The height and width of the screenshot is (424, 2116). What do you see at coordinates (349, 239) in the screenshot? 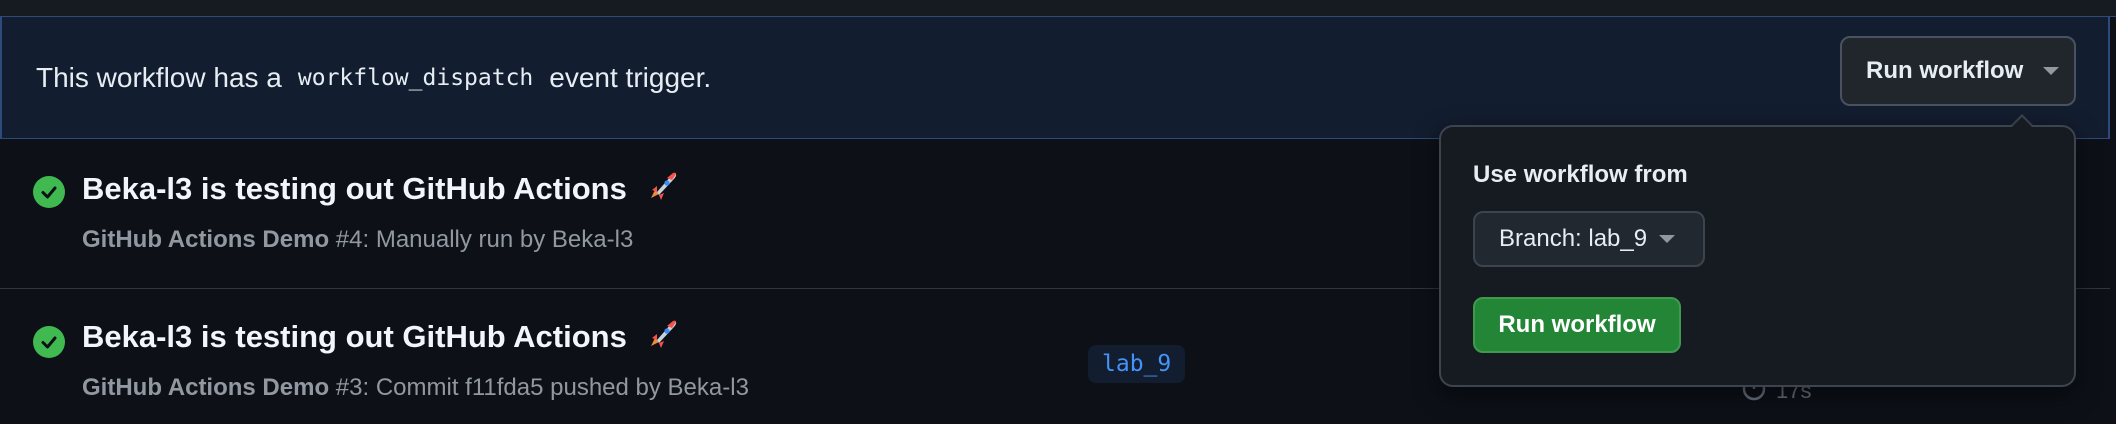
I see `run-number: #4` at bounding box center [349, 239].